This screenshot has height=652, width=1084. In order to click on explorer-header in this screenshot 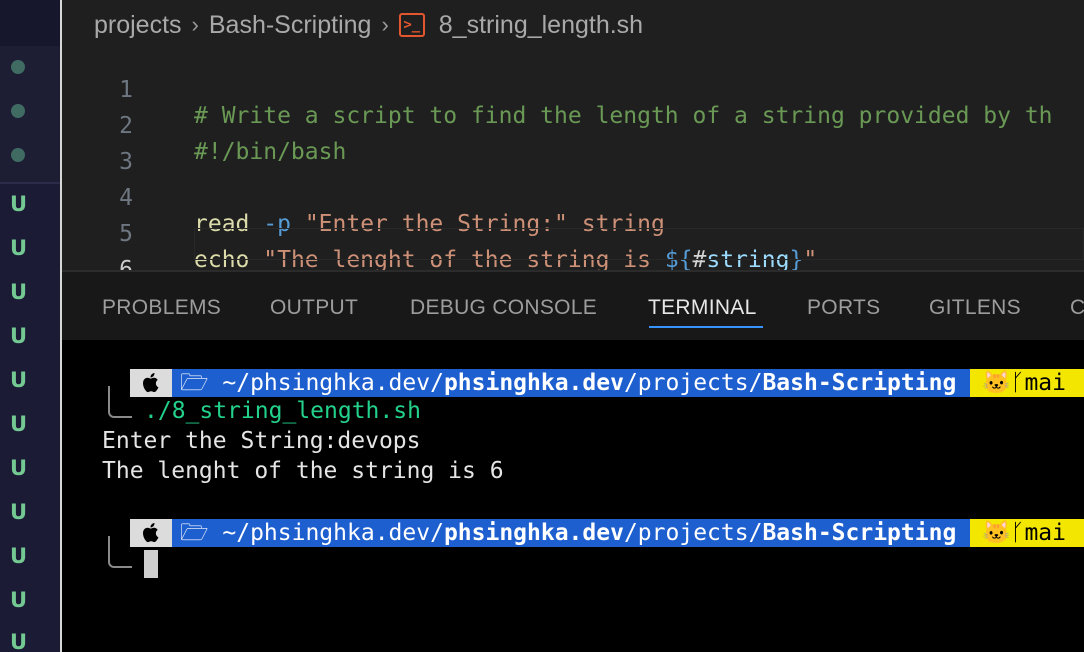, I will do `click(30, 23)`.